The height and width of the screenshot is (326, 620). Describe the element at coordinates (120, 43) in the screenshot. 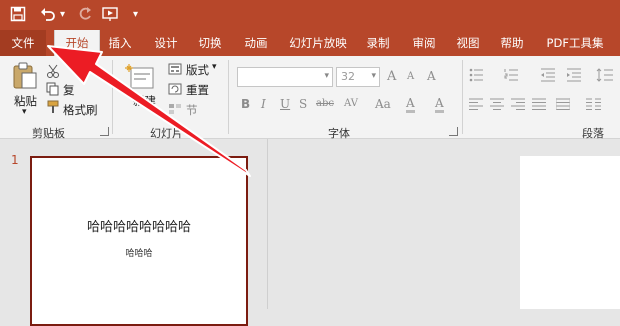

I see `tab-insert: 插入` at that location.